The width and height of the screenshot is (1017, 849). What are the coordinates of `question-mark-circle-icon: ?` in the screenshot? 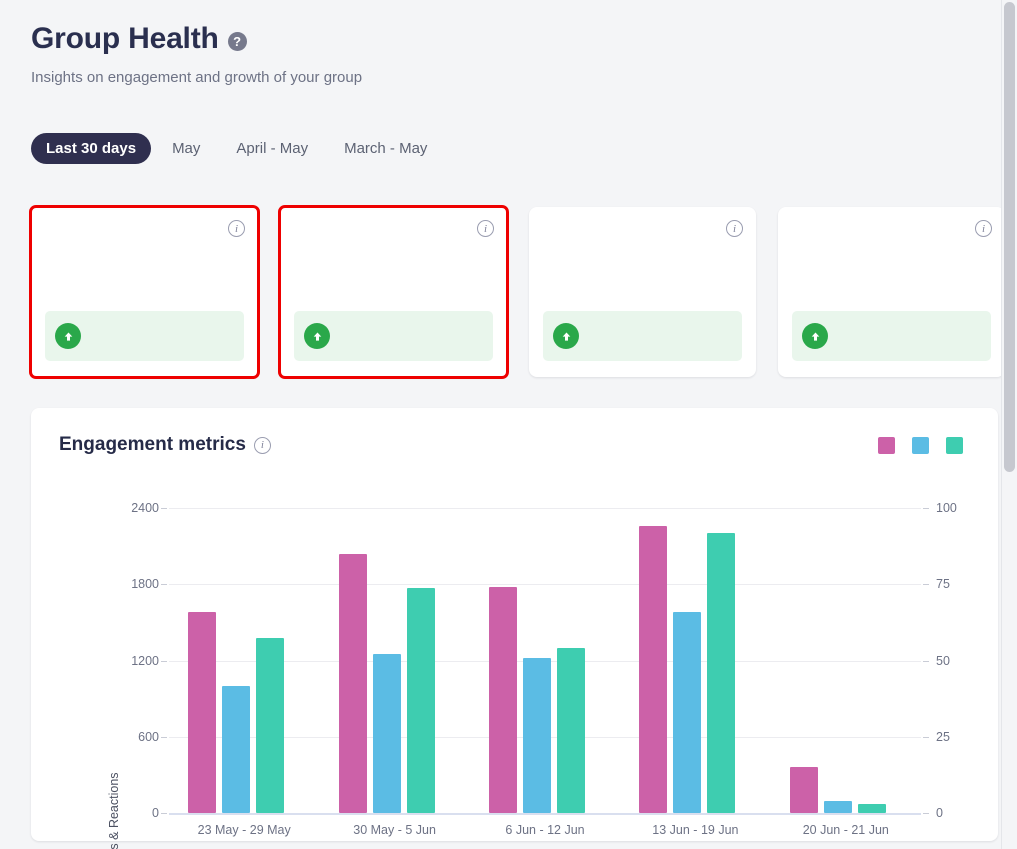 It's located at (237, 41).